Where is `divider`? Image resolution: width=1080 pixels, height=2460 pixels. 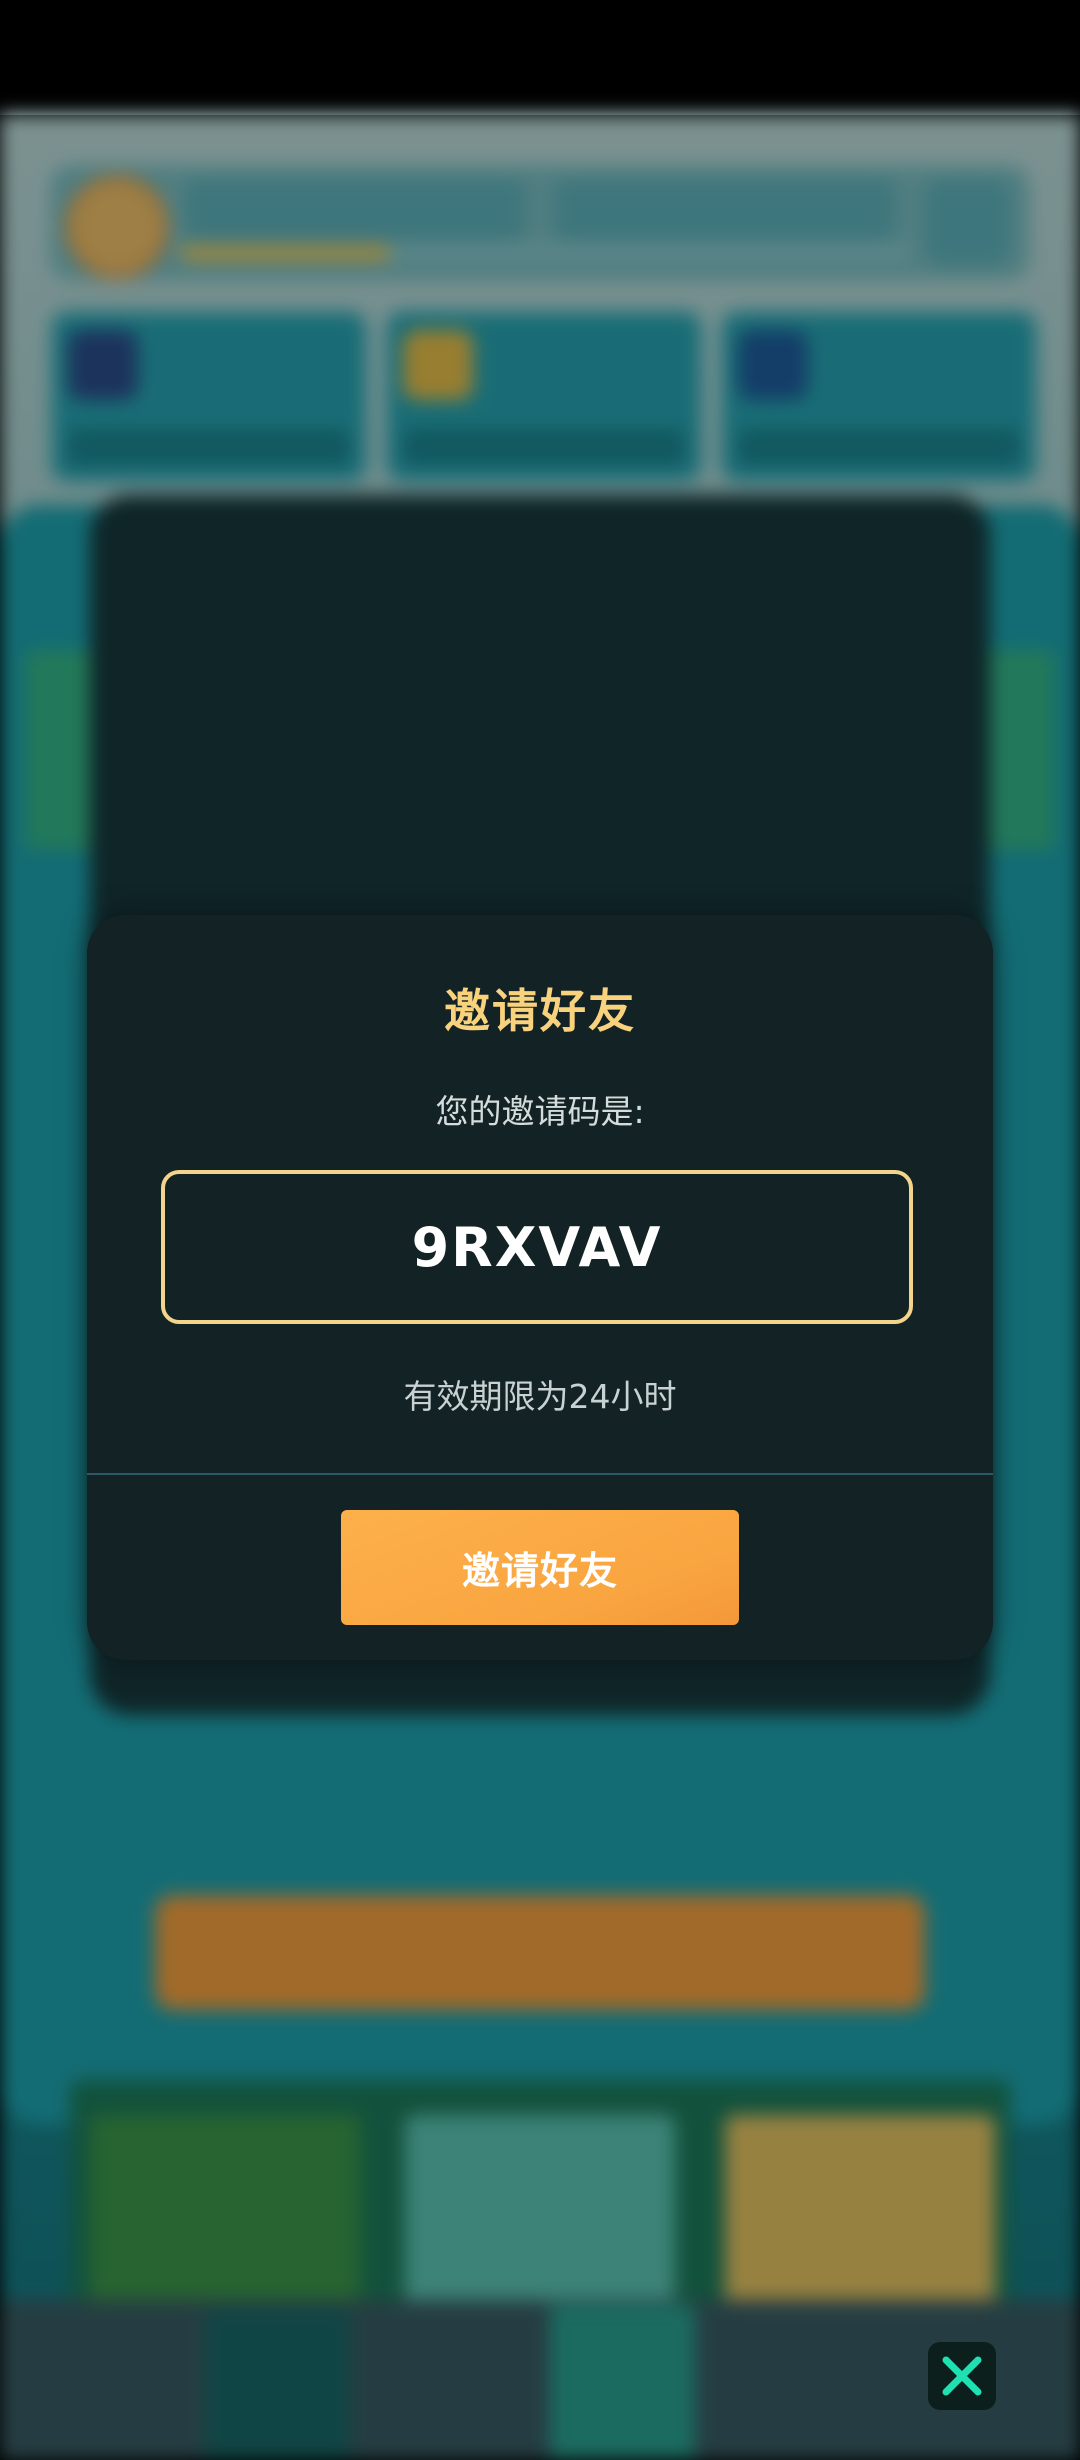
divider is located at coordinates (540, 1474).